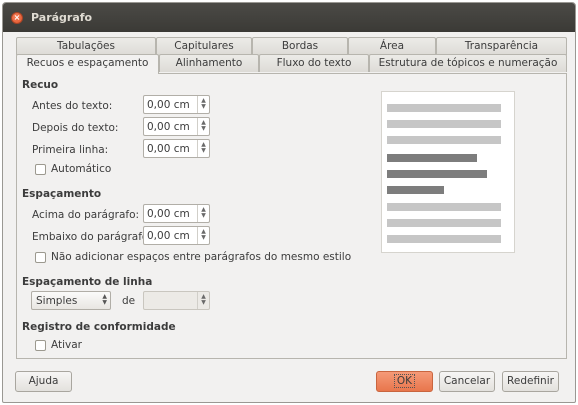 This screenshot has width=578, height=405. I want to click on tab-alinhamento: Alinhamento, so click(209, 63).